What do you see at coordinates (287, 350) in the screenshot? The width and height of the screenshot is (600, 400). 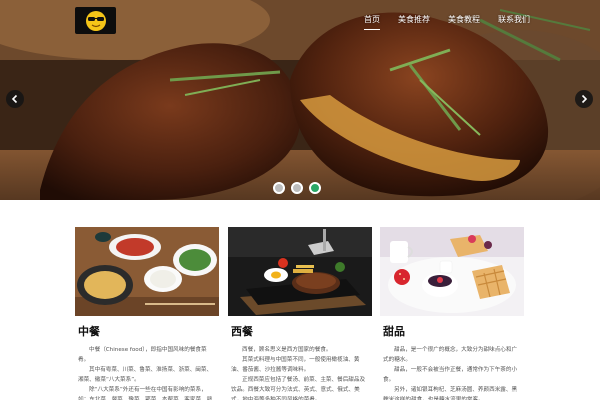 I see `card-paragraph: 西餐，顾名思义是西方国家的餐食。` at bounding box center [287, 350].